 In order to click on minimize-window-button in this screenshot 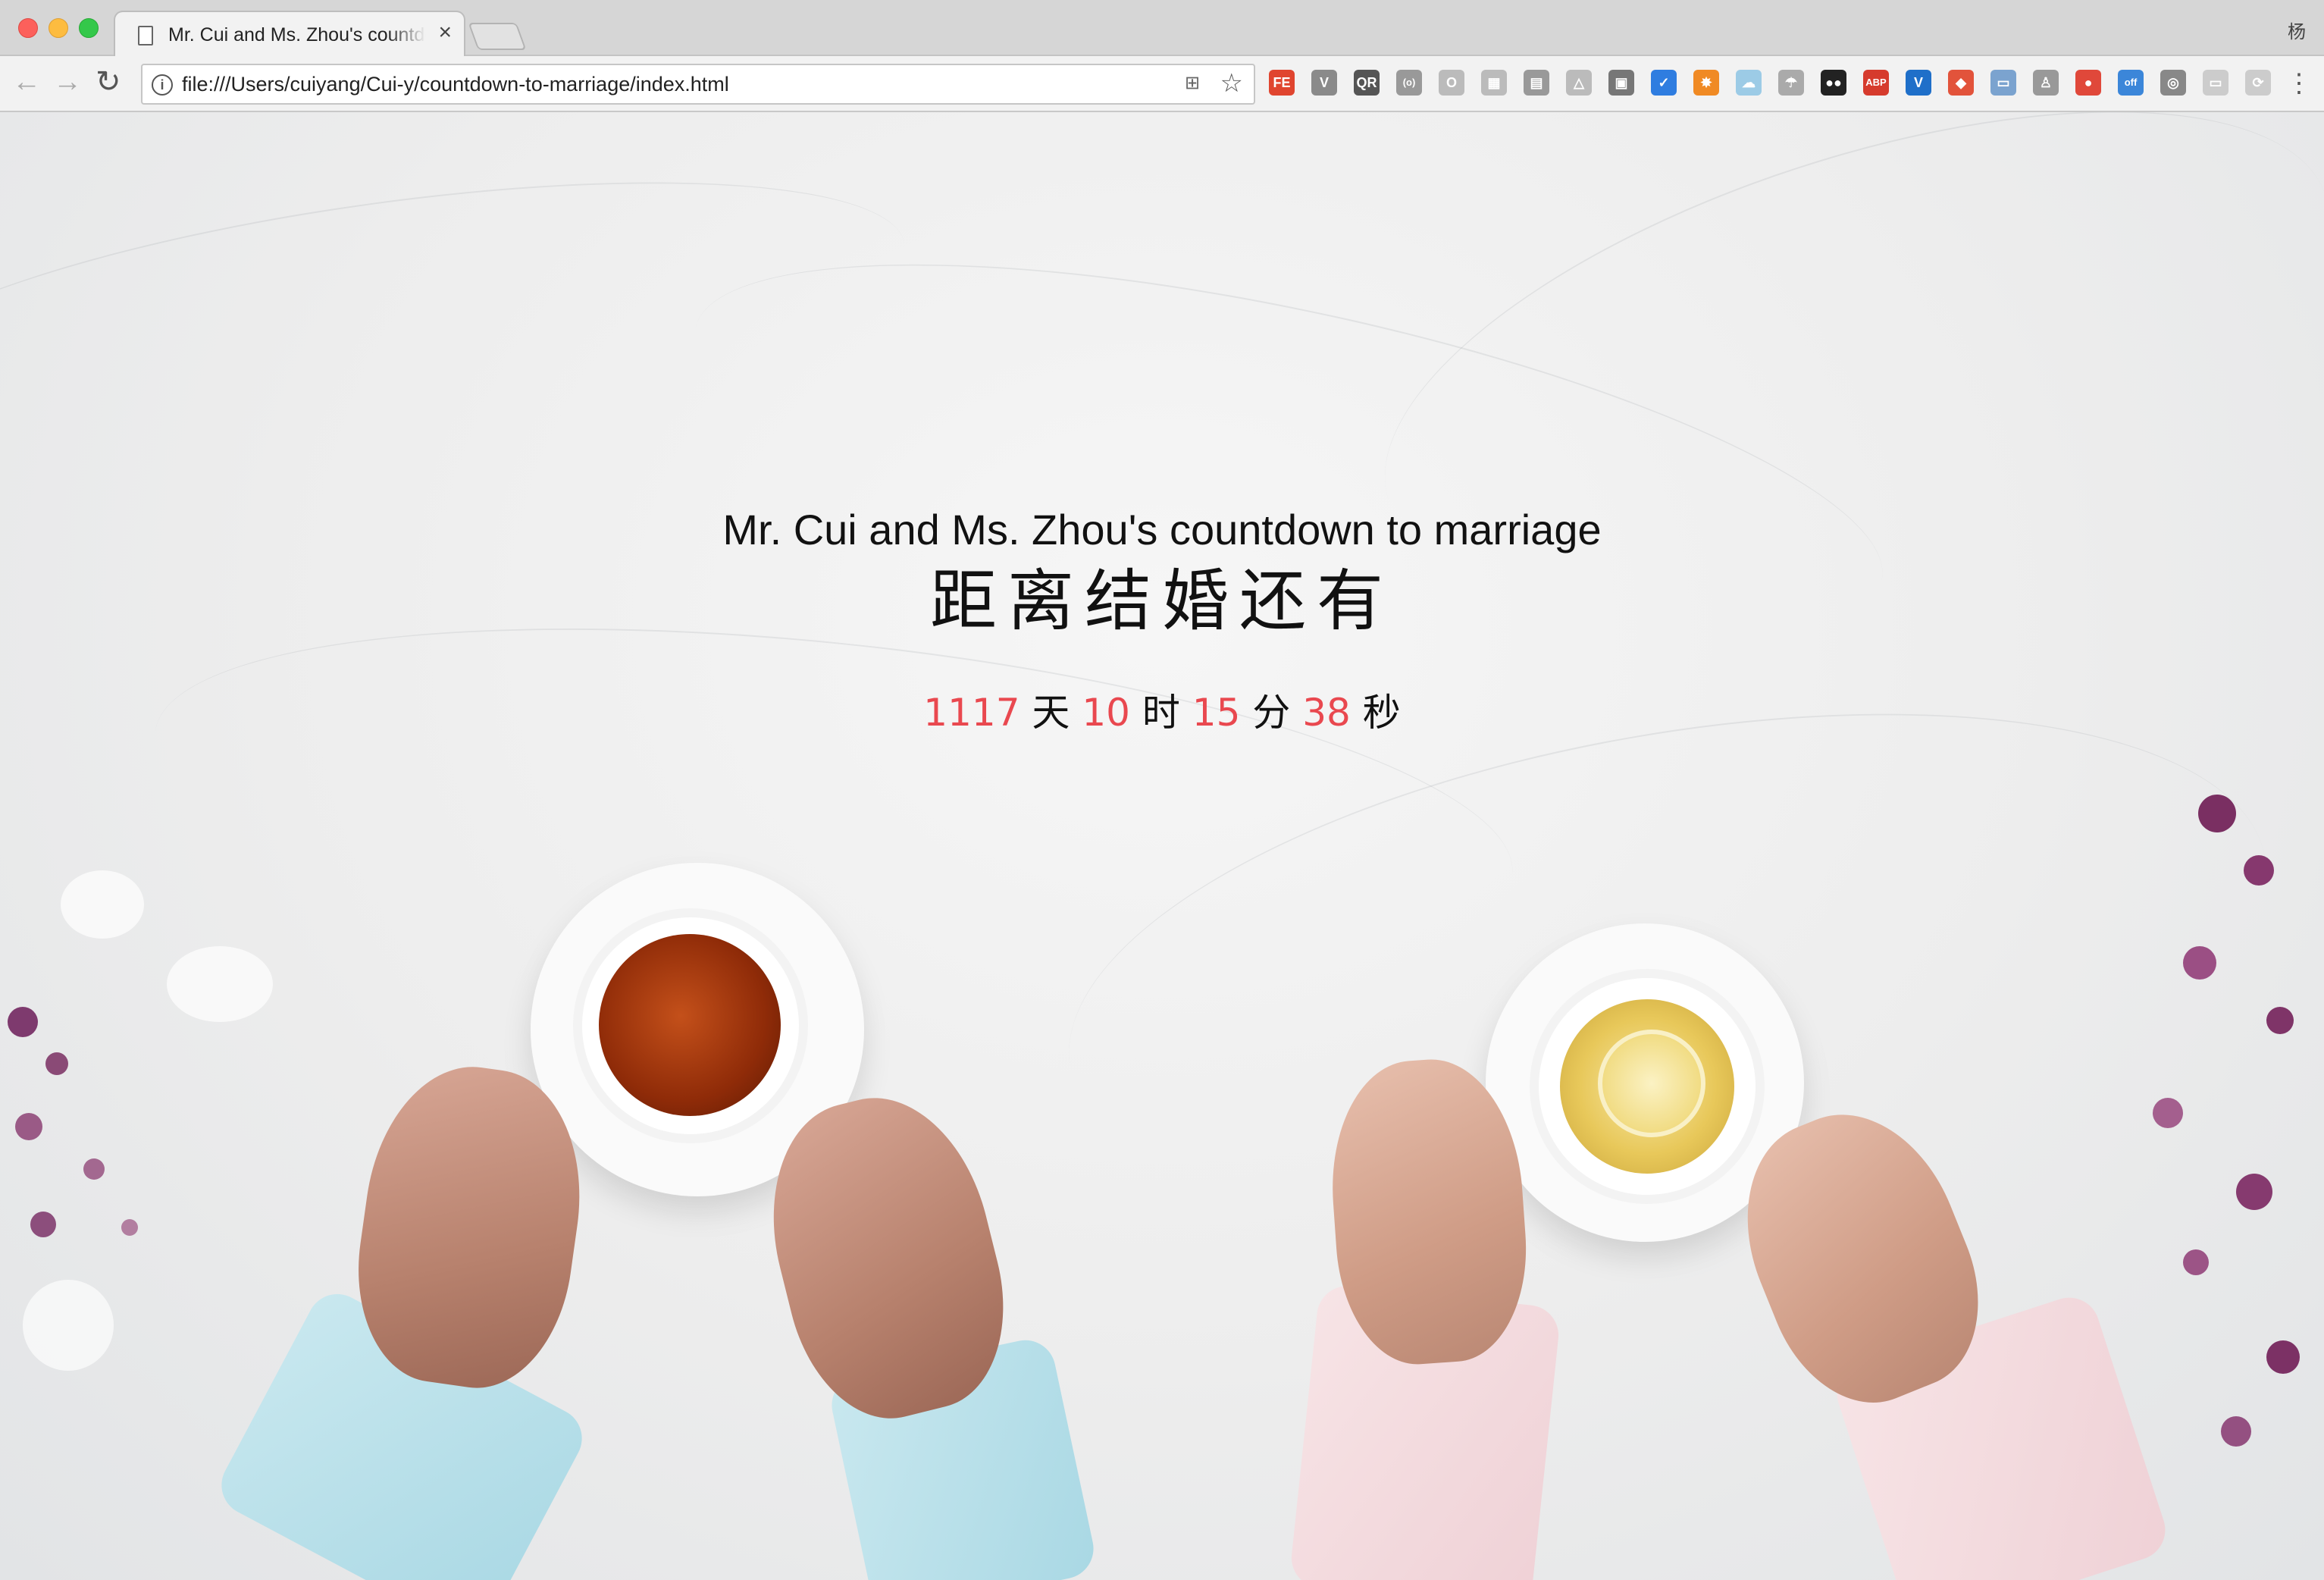, I will do `click(58, 28)`.